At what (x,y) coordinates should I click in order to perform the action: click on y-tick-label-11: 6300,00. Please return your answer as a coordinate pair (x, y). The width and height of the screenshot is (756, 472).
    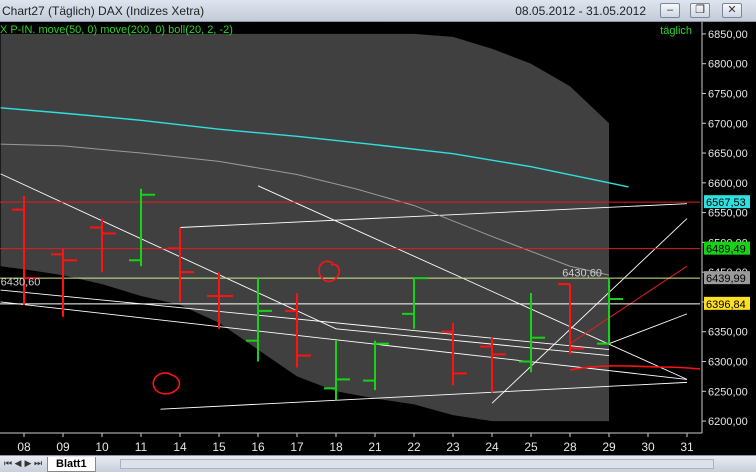
    Looking at the image, I should click on (728, 363).